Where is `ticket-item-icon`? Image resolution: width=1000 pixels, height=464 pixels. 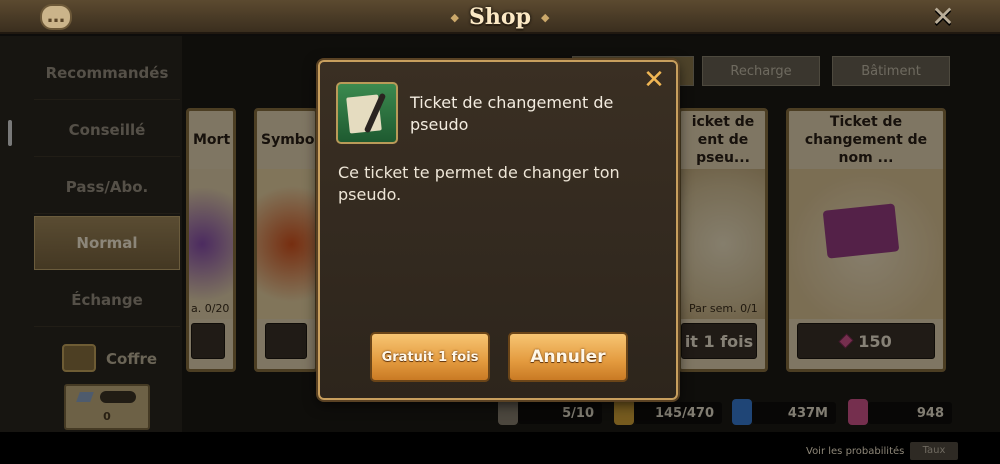
ticket-item-icon is located at coordinates (367, 113).